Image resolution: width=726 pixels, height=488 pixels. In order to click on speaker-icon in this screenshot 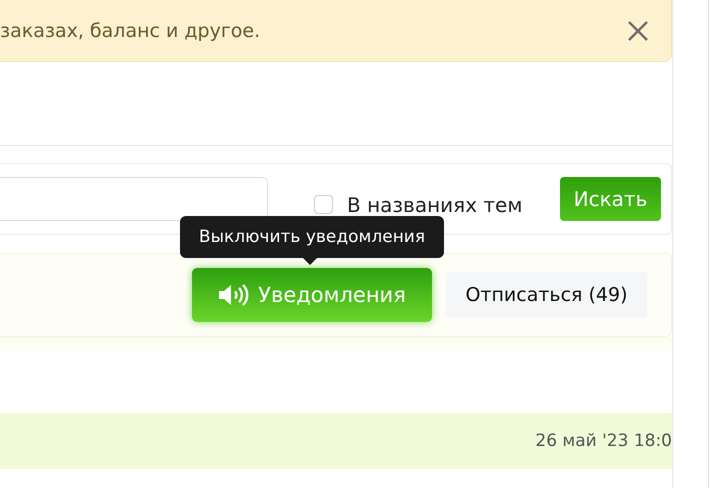, I will do `click(234, 295)`.